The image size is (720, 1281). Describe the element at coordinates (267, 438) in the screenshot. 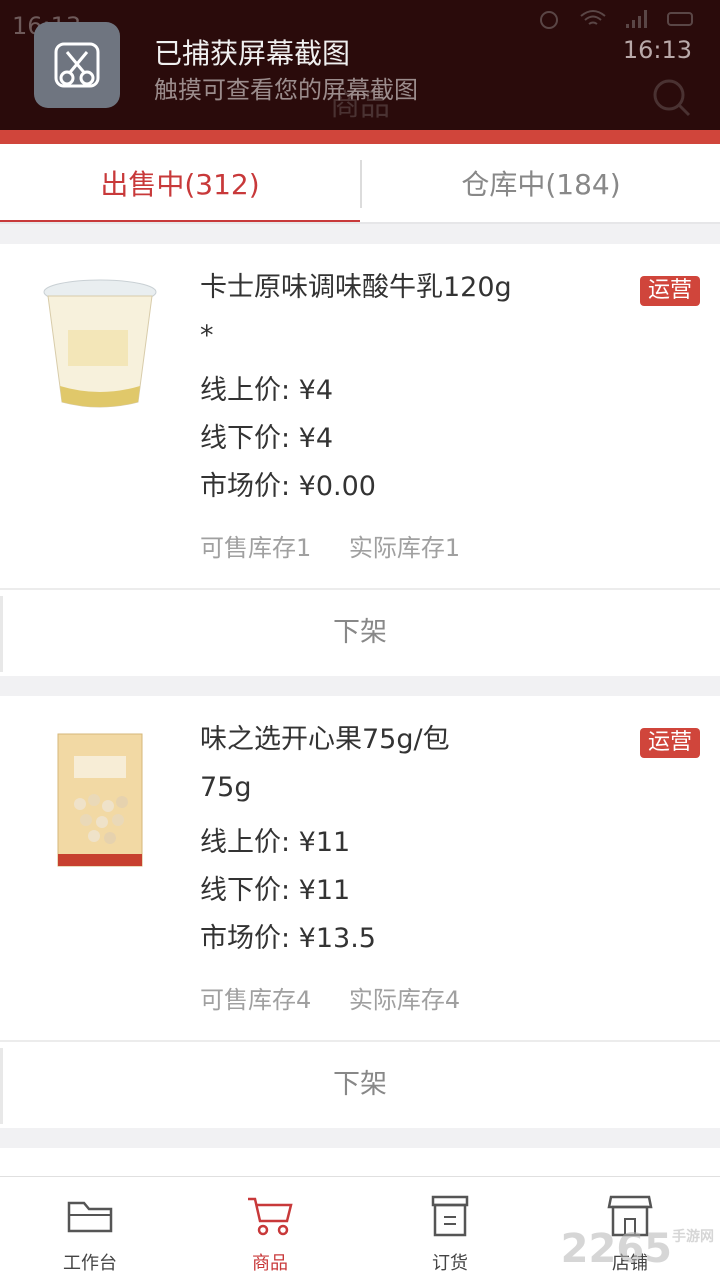

I see `offline-price: 线下价: ¥4` at that location.